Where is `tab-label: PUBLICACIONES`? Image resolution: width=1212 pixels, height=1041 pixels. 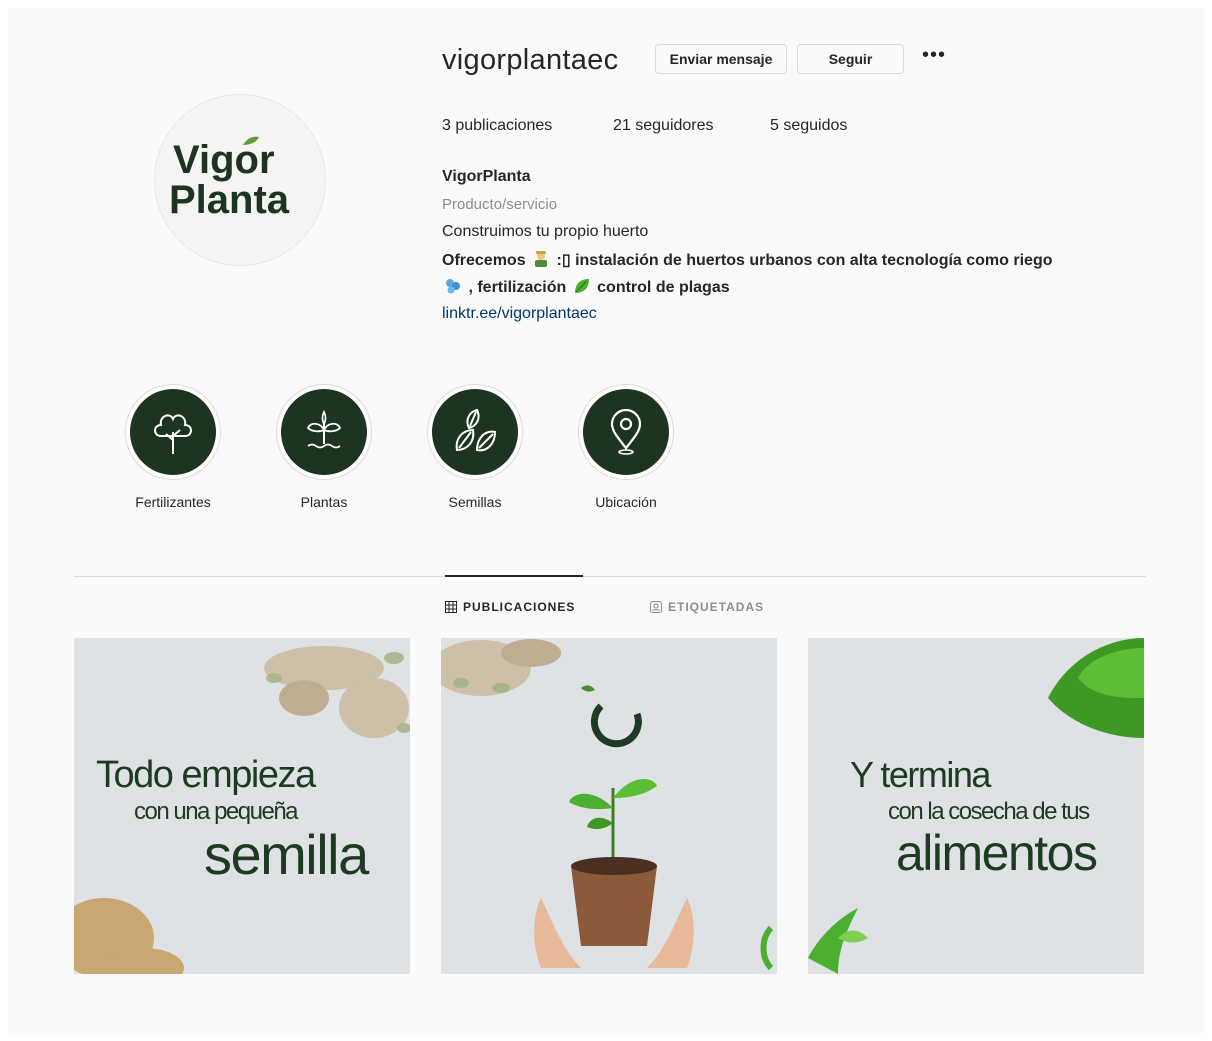 tab-label: PUBLICACIONES is located at coordinates (519, 607).